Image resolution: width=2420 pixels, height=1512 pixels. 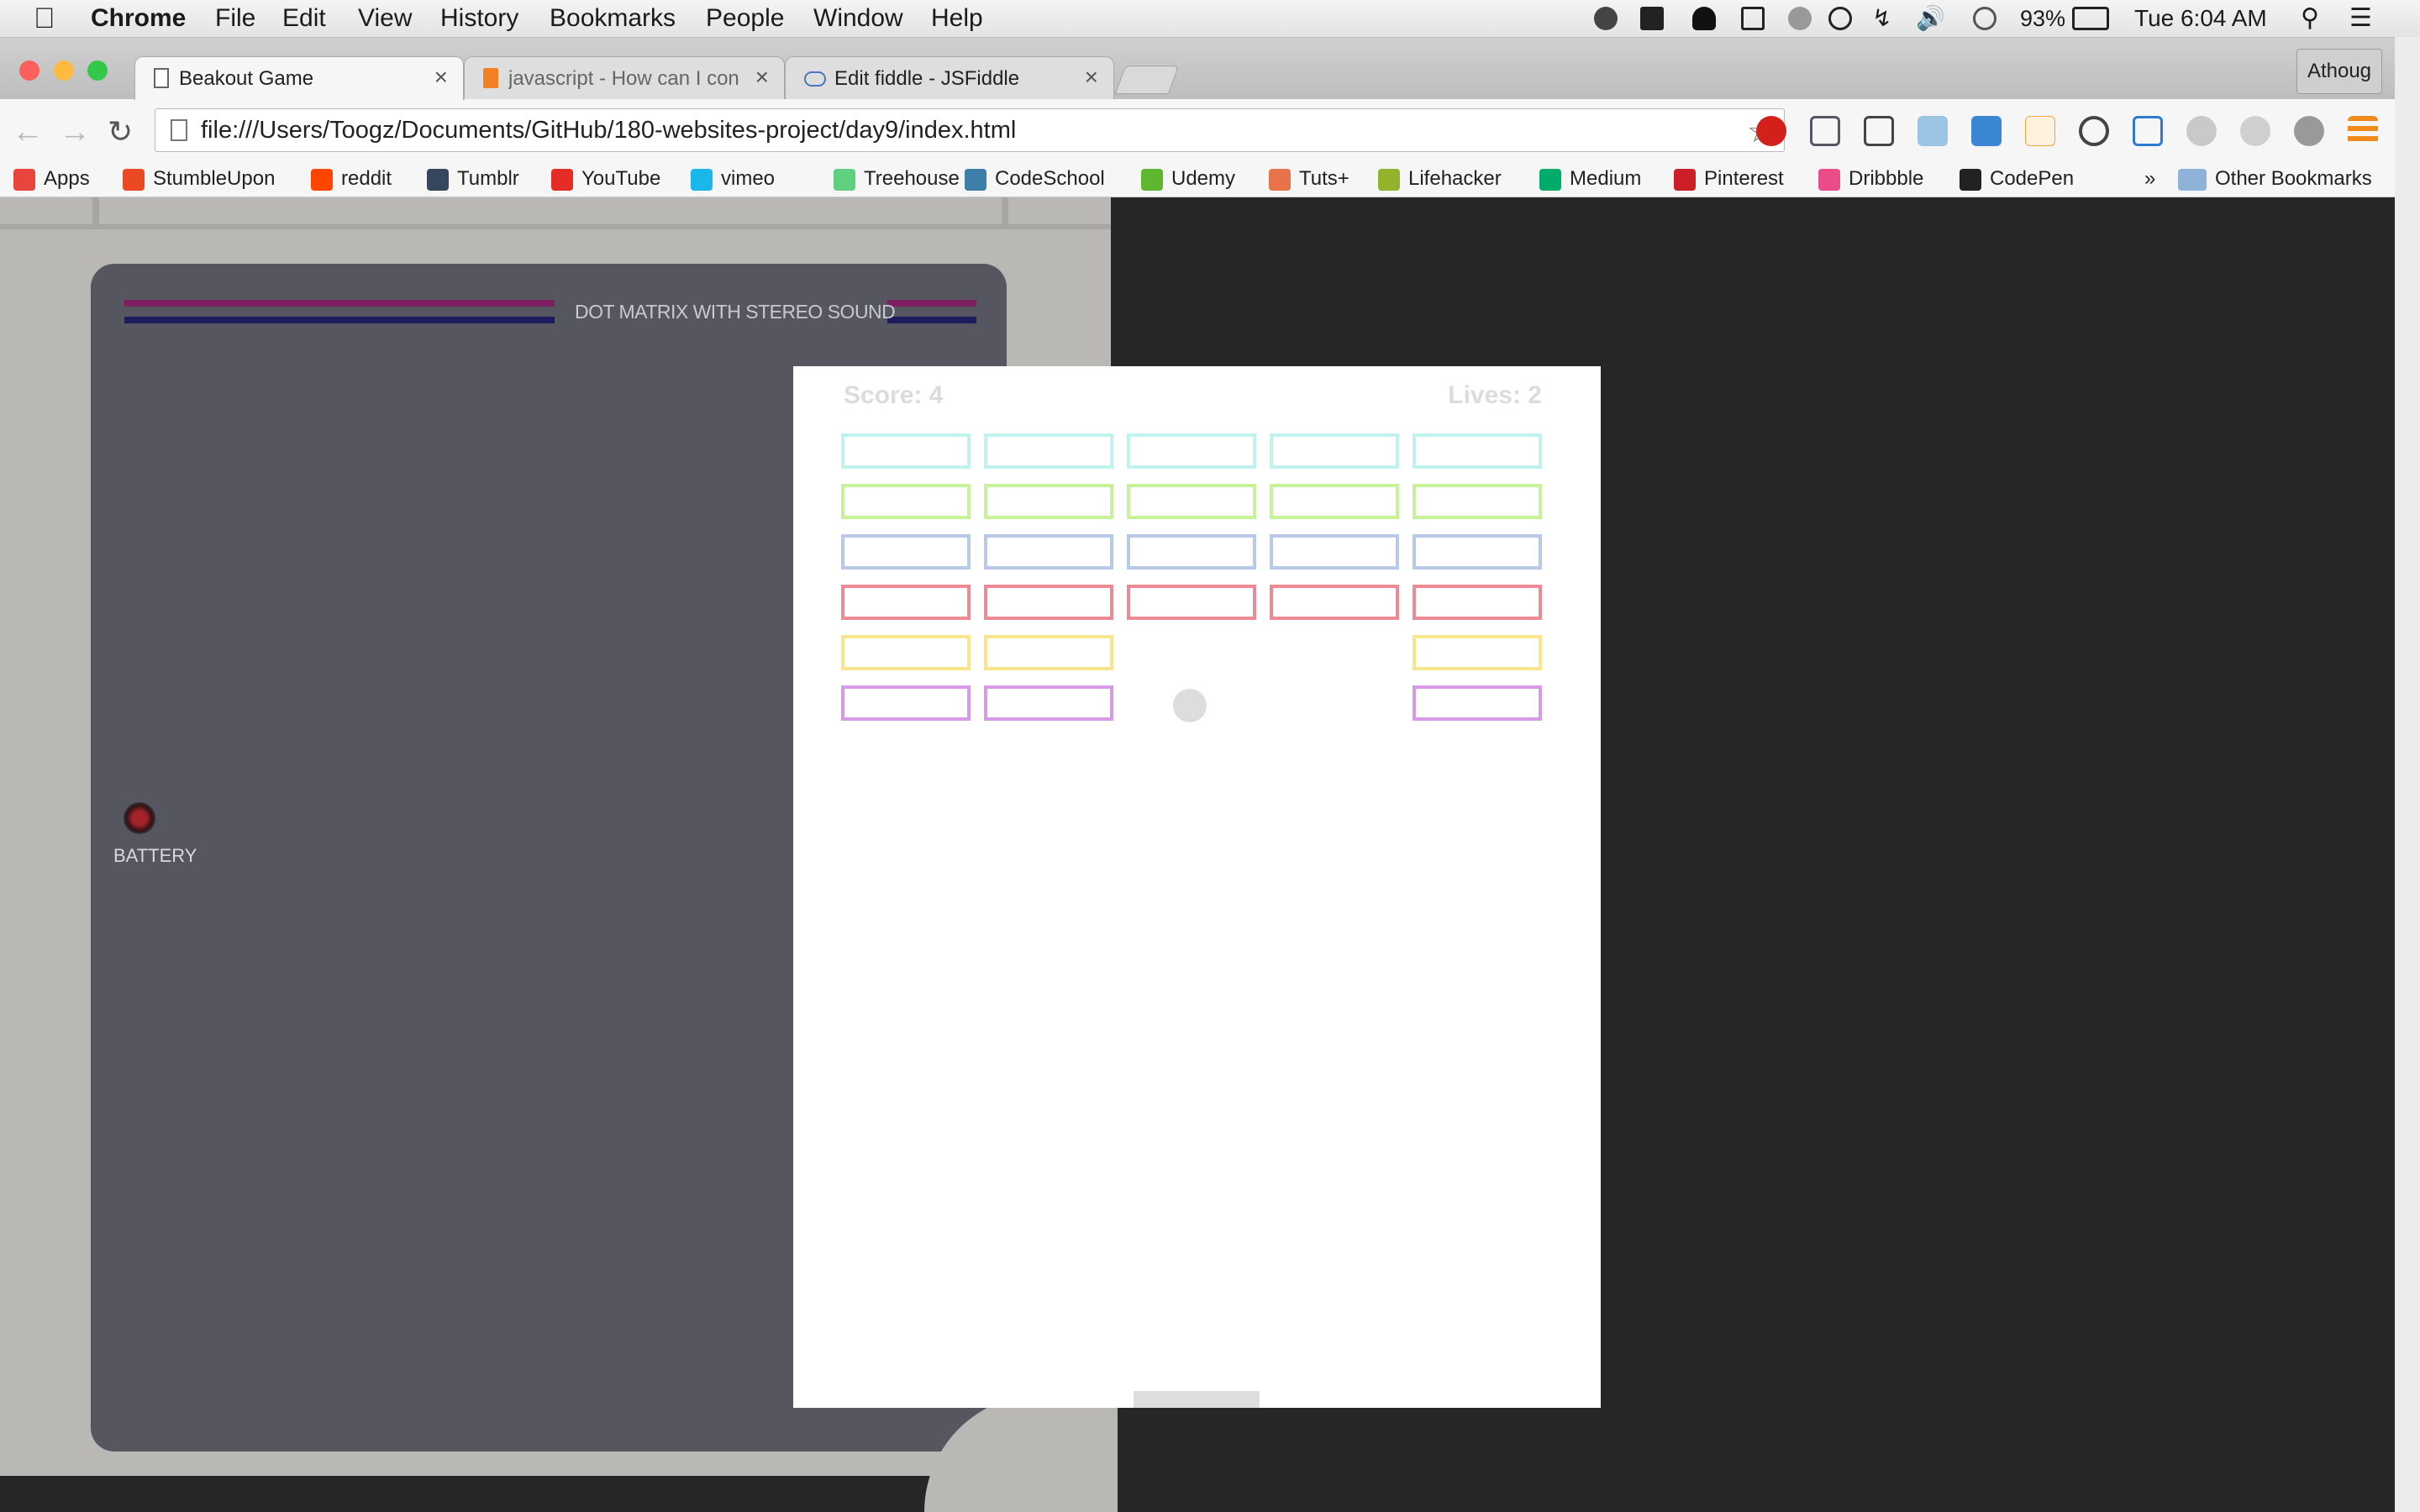 I want to click on tab-stackoverflow: javascript - How can I con ×, so click(x=624, y=78).